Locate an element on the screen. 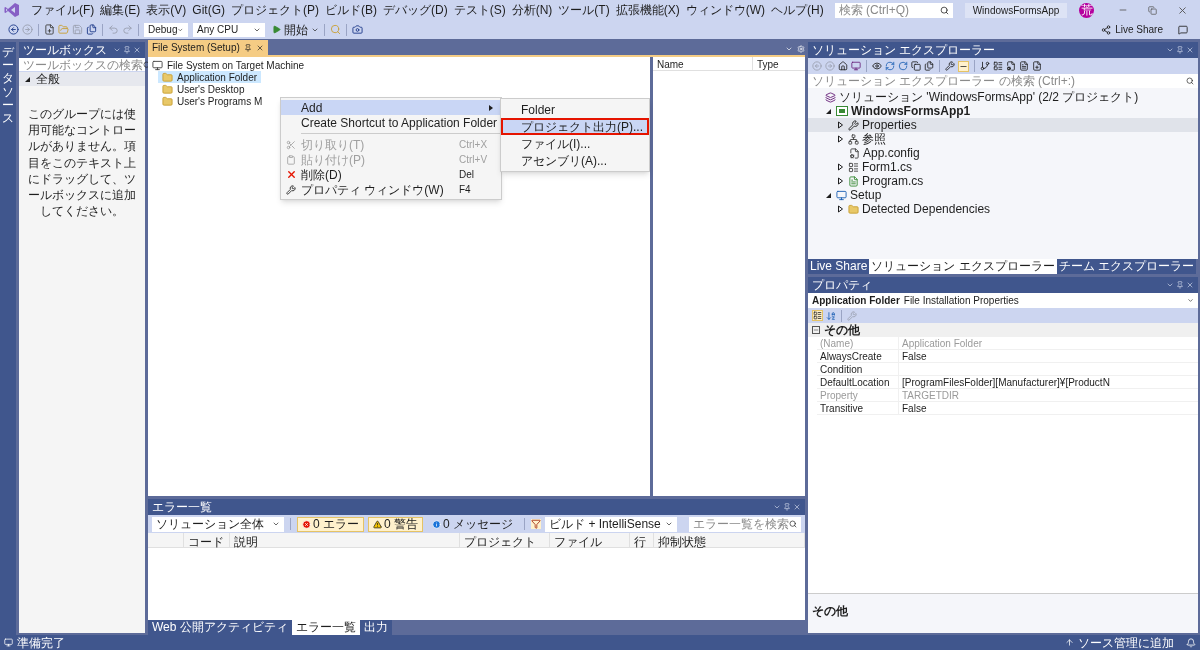 Image resolution: width=1200 pixels, height=650 pixels. object-selector: Application Folder File Installation Properties is located at coordinates (1003, 300).